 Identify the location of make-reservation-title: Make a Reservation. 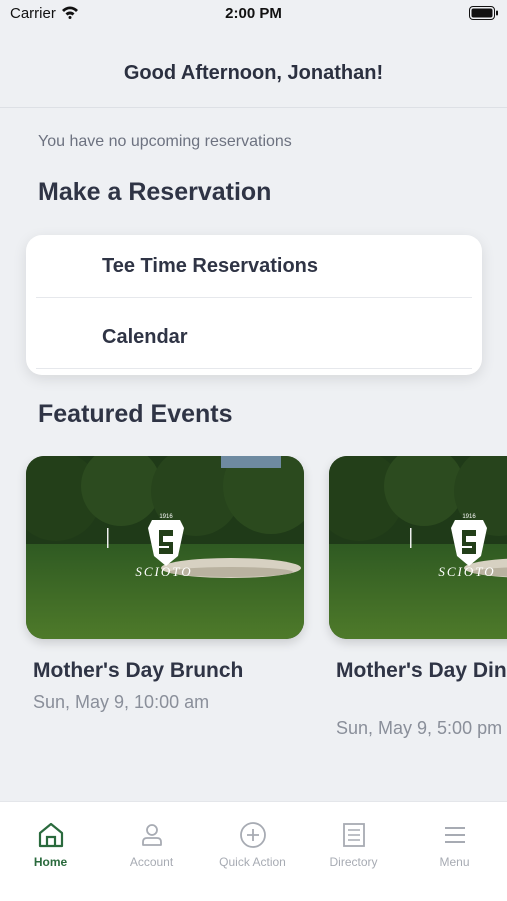
(155, 192).